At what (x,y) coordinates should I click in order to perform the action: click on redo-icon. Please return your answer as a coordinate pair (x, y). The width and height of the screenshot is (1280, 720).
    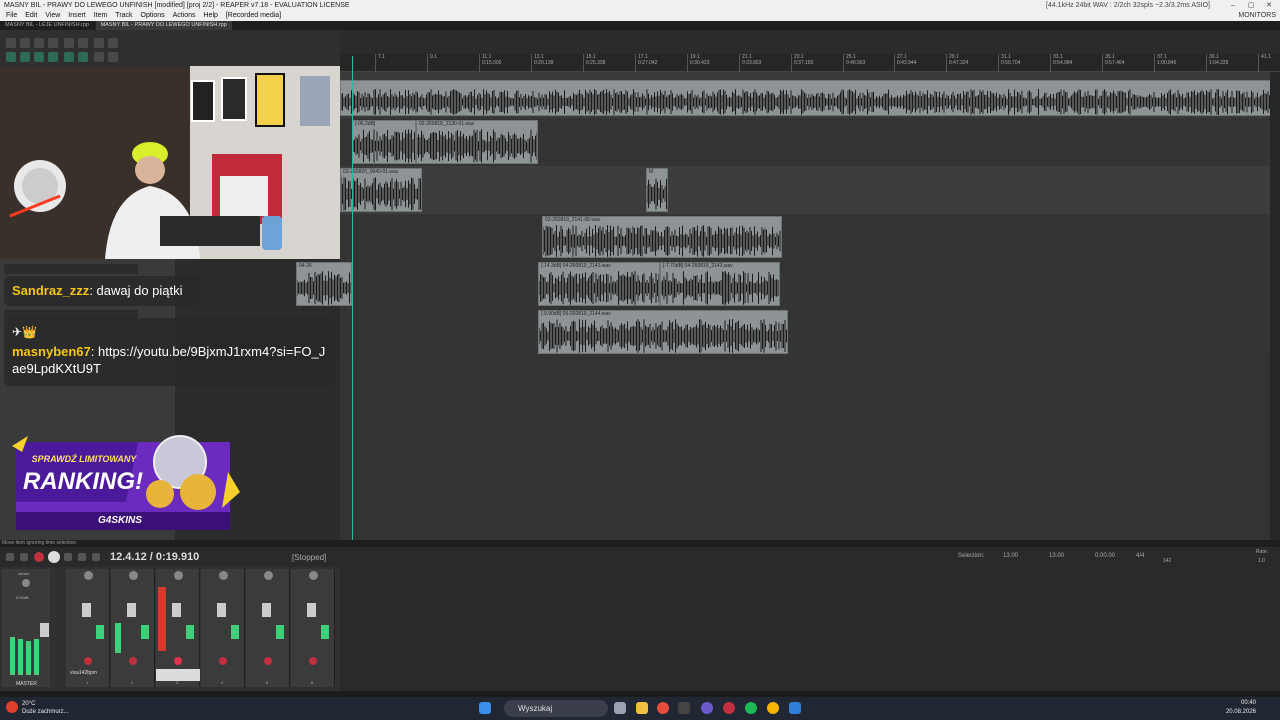
    Looking at the image, I should click on (83, 43).